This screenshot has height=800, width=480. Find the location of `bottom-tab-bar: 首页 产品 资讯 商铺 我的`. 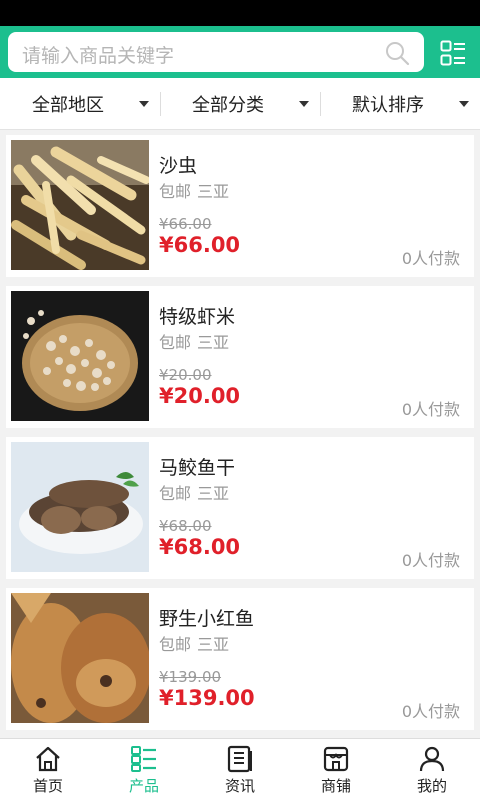

bottom-tab-bar: 首页 产品 资讯 商铺 我的 is located at coordinates (240, 769).